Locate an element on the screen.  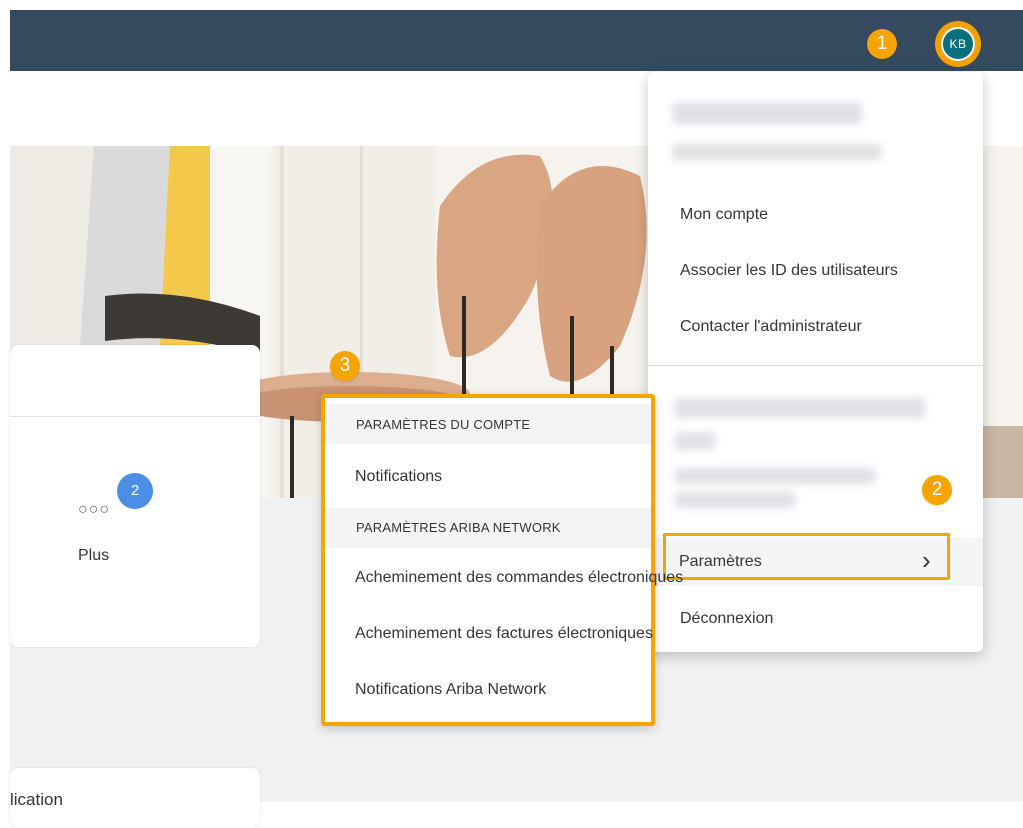
company-name-redacted is located at coordinates (800, 408).